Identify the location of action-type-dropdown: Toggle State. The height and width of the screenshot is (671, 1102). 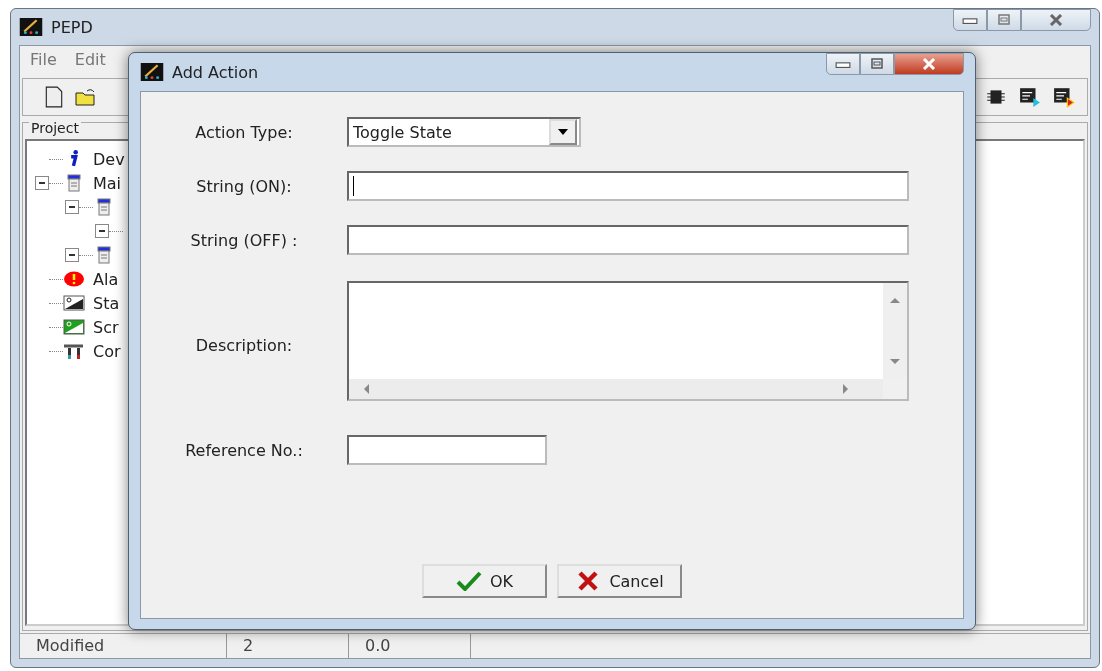
(464, 132).